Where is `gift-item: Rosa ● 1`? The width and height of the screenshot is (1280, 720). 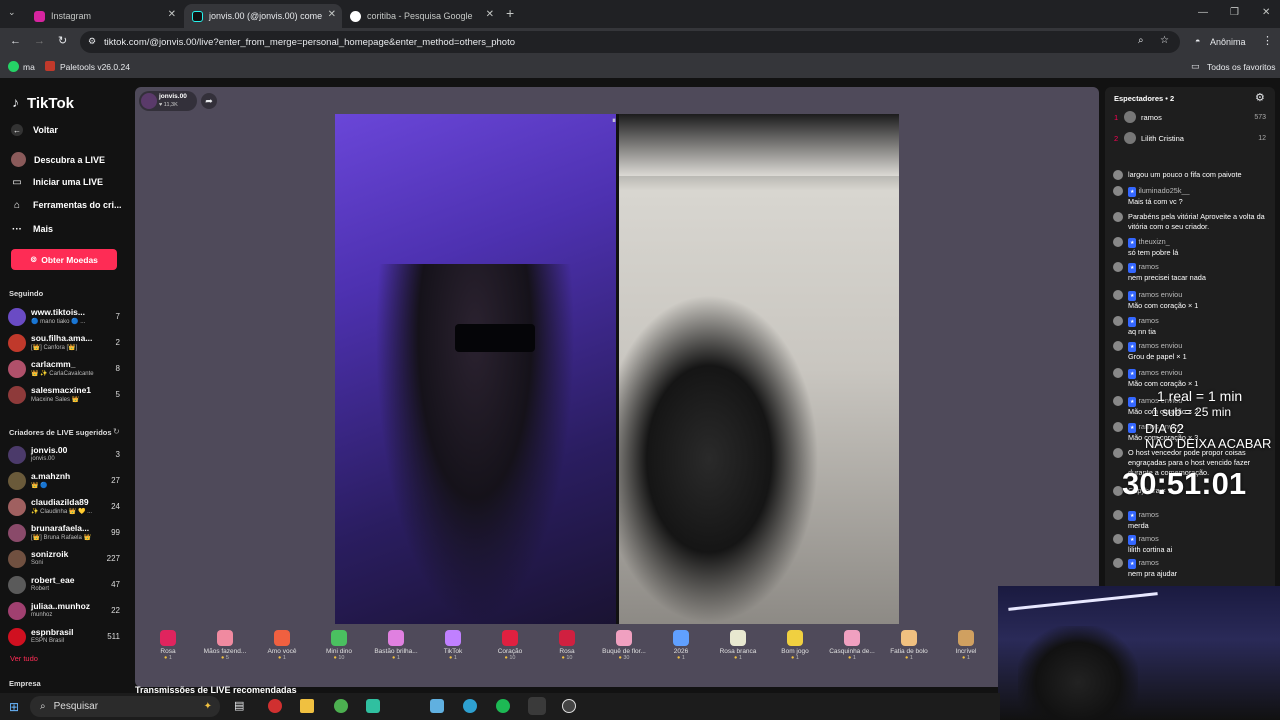 gift-item: Rosa ● 1 is located at coordinates (168, 648).